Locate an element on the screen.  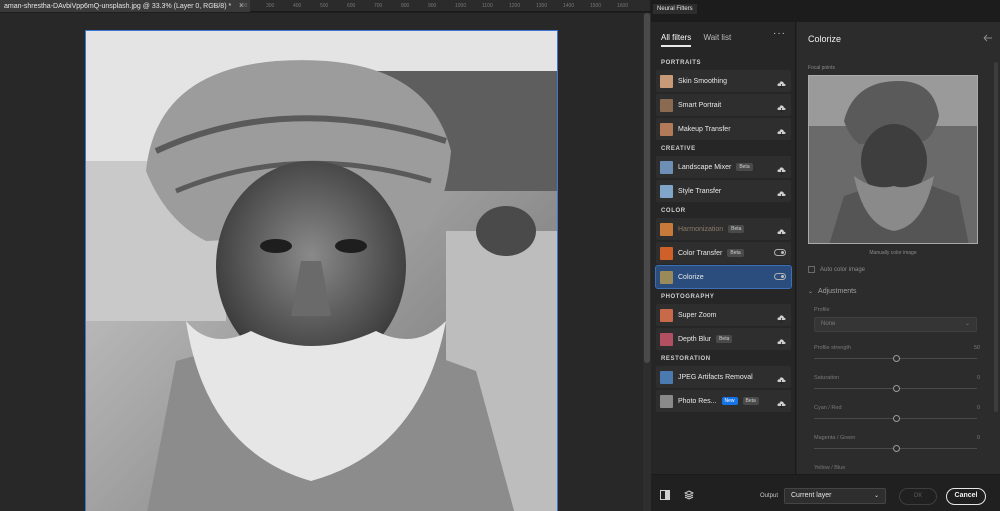
section-header: CREATIVE is located at coordinates (678, 149).